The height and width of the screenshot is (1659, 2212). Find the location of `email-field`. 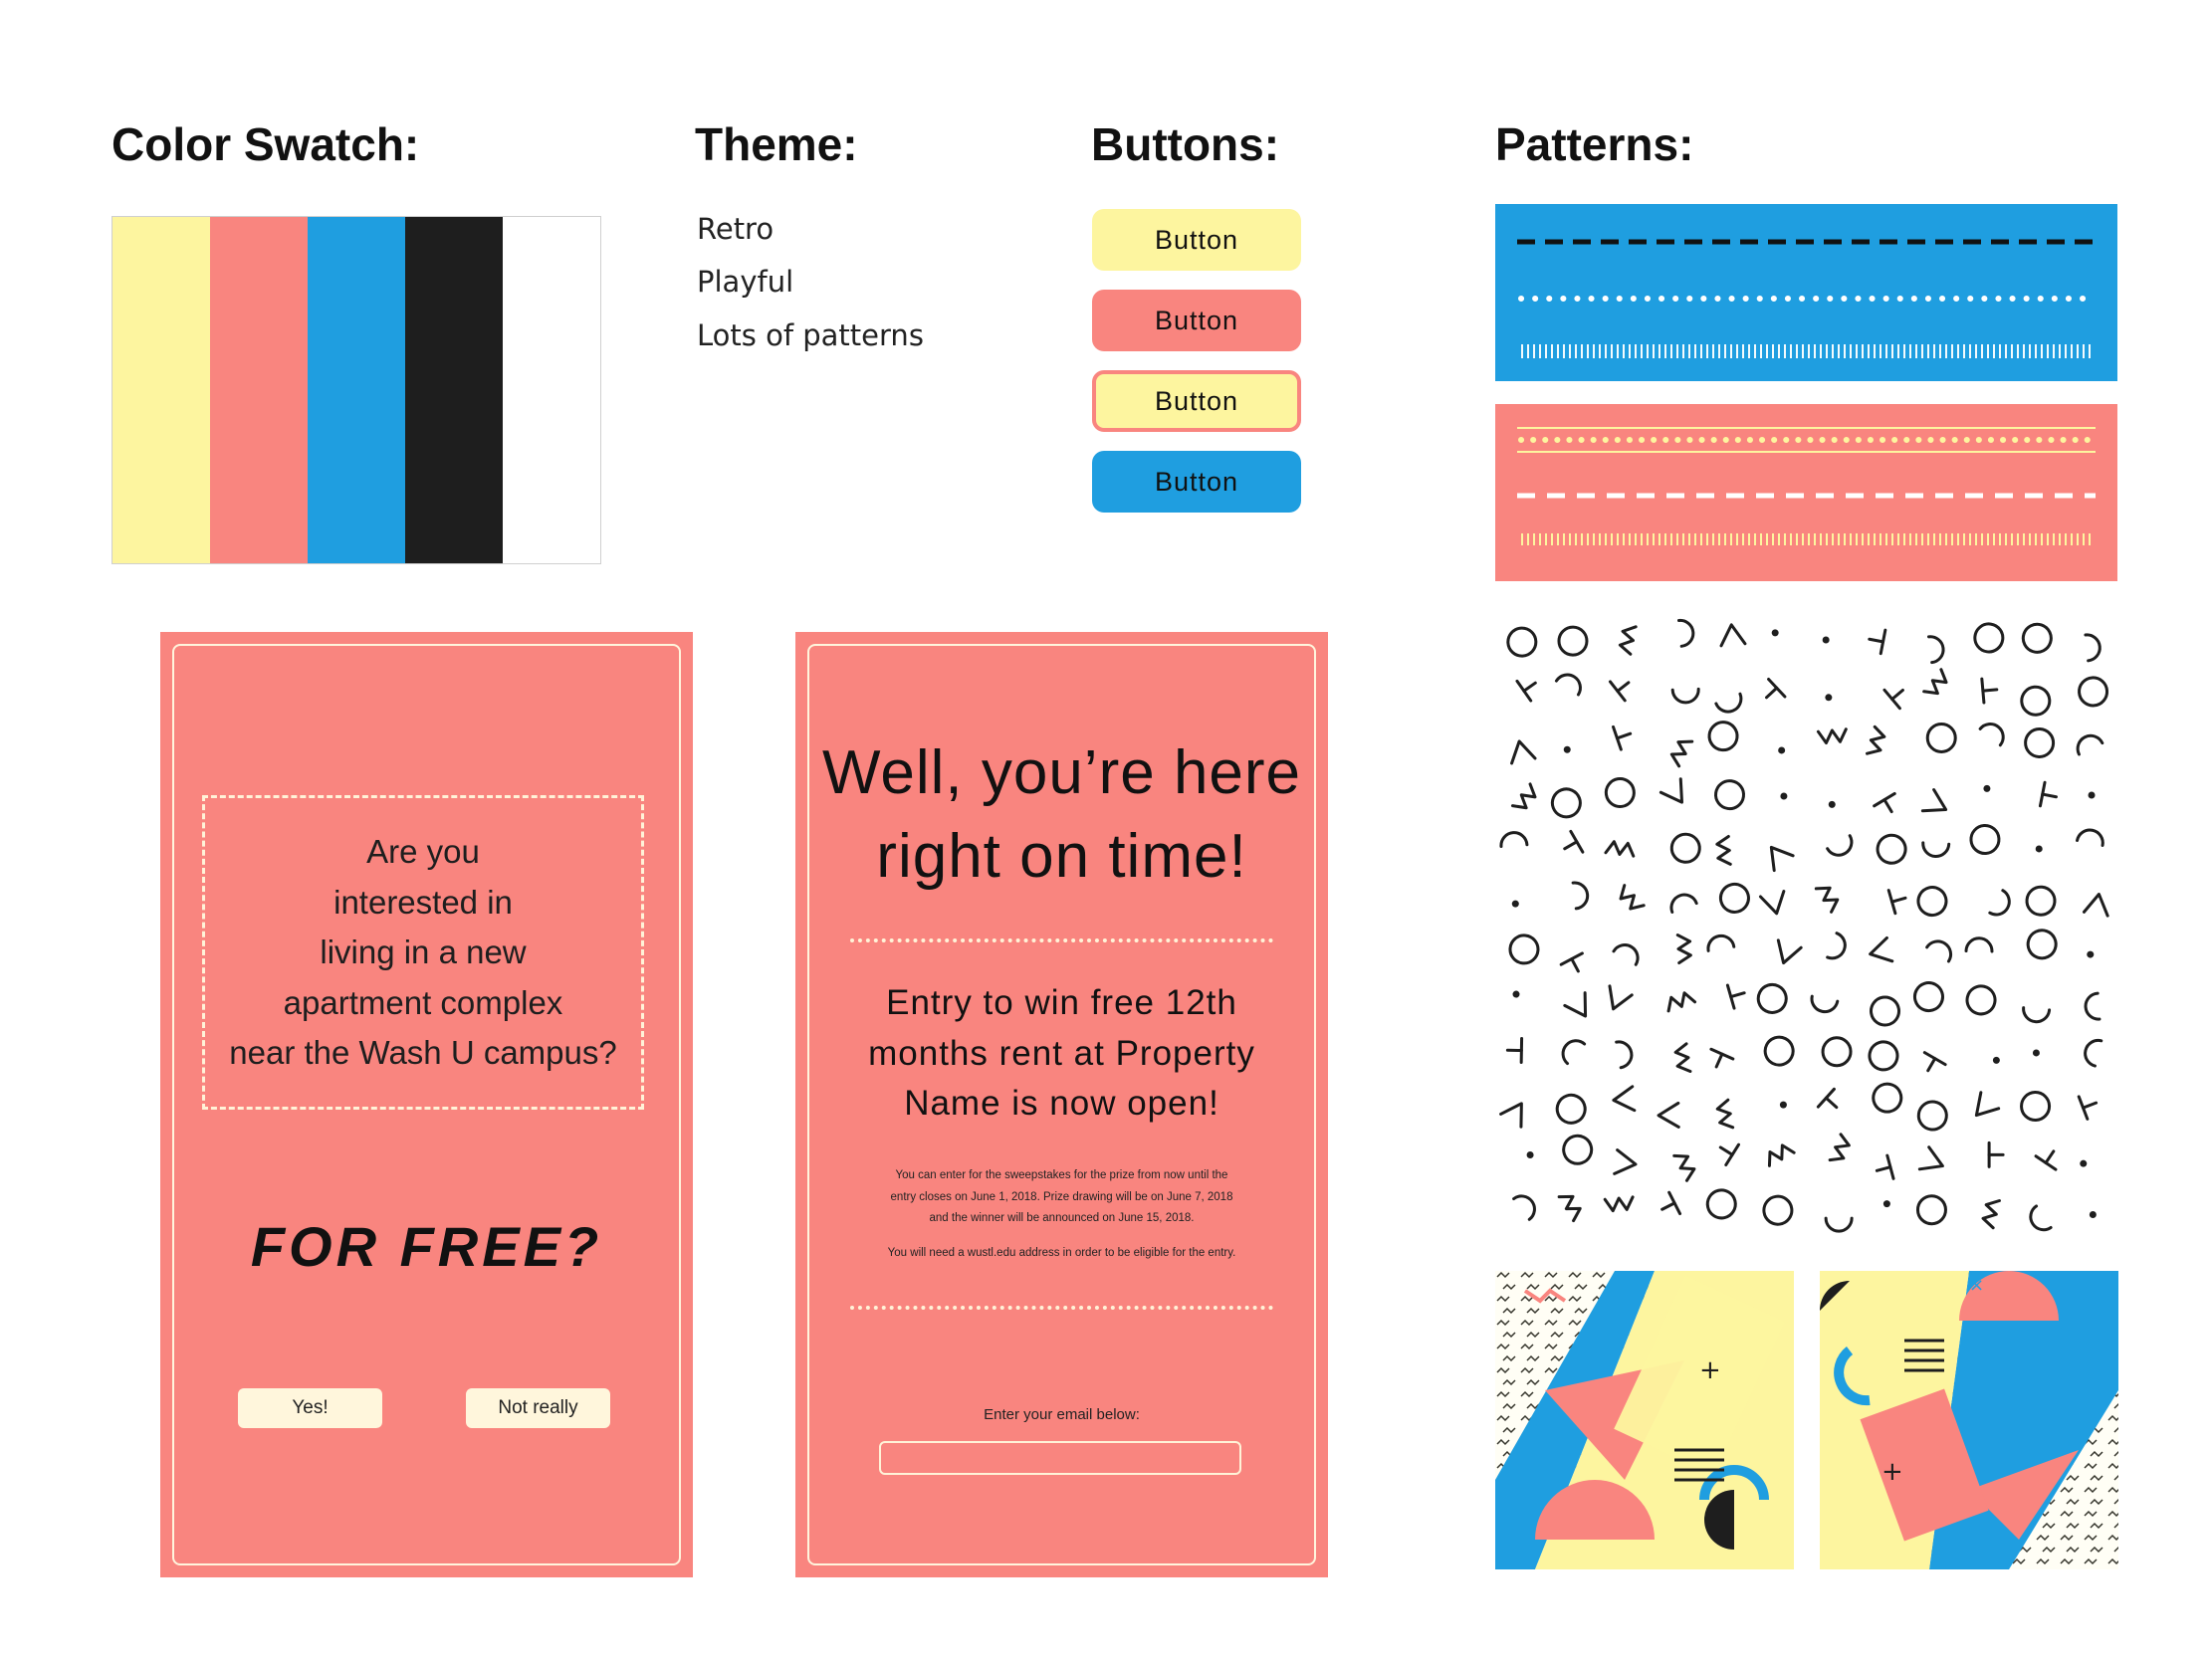

email-field is located at coordinates (1060, 1458).